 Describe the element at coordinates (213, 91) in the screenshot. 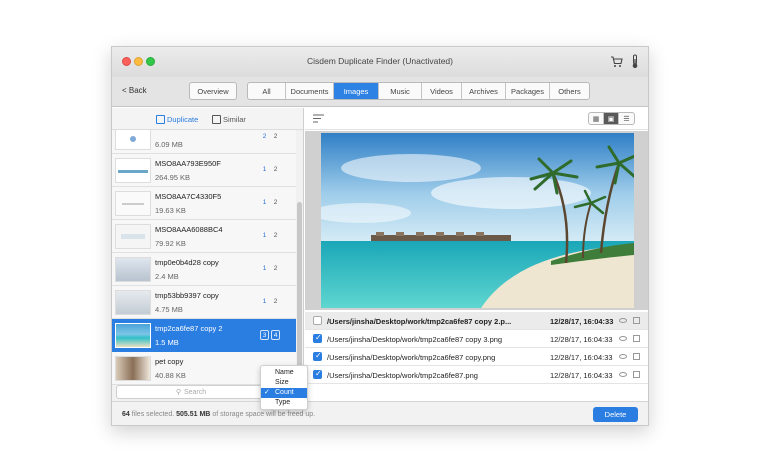

I see `overview-button: Overview` at that location.